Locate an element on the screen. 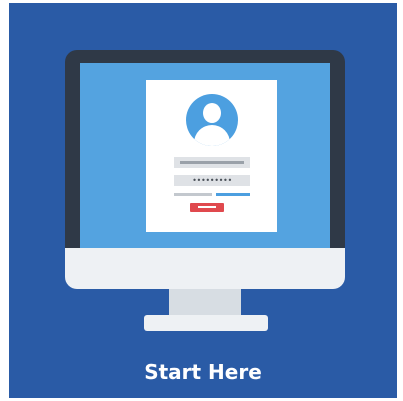 The width and height of the screenshot is (403, 401). form-link-line-blue is located at coordinates (233, 194).